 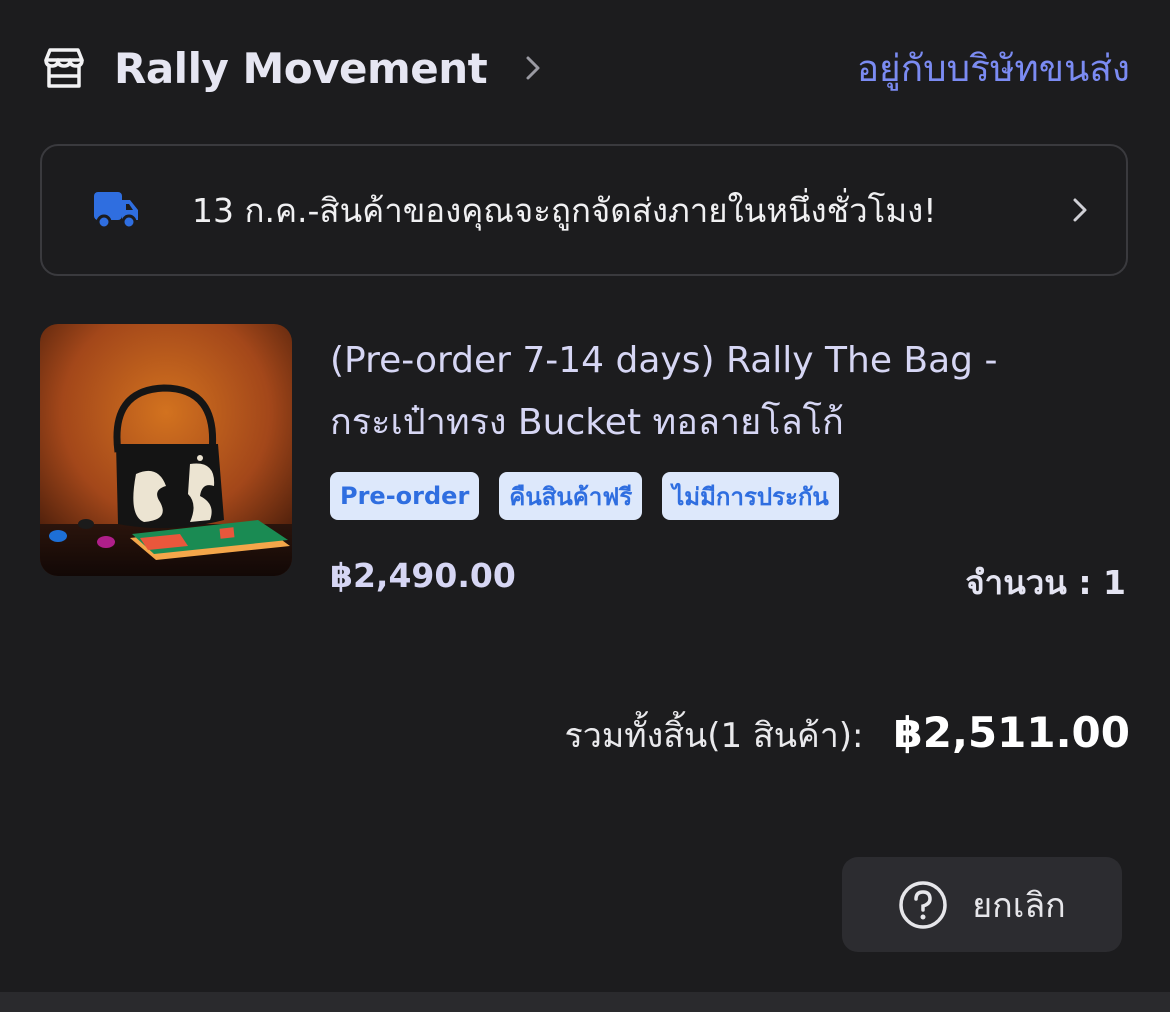 I want to click on product-image, so click(x=166, y=450).